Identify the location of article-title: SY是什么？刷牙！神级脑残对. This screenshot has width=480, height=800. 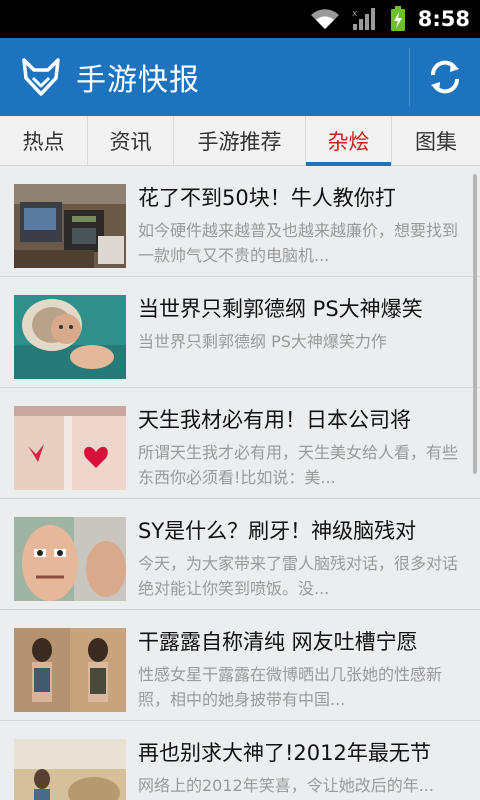
(277, 531).